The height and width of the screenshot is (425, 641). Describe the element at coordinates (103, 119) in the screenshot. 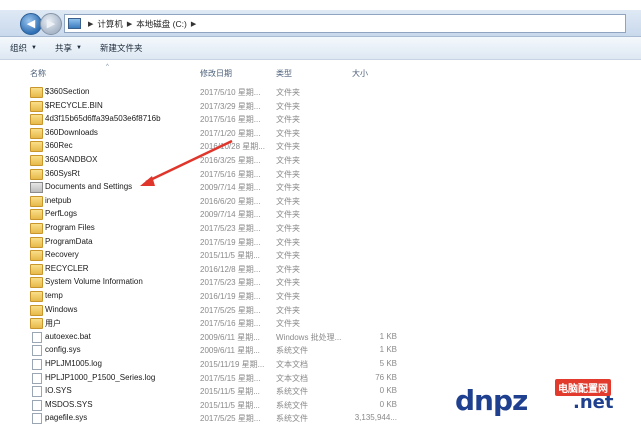

I see `file-name: 4d3f15b65d6ffa39a503e6f8716b` at that location.